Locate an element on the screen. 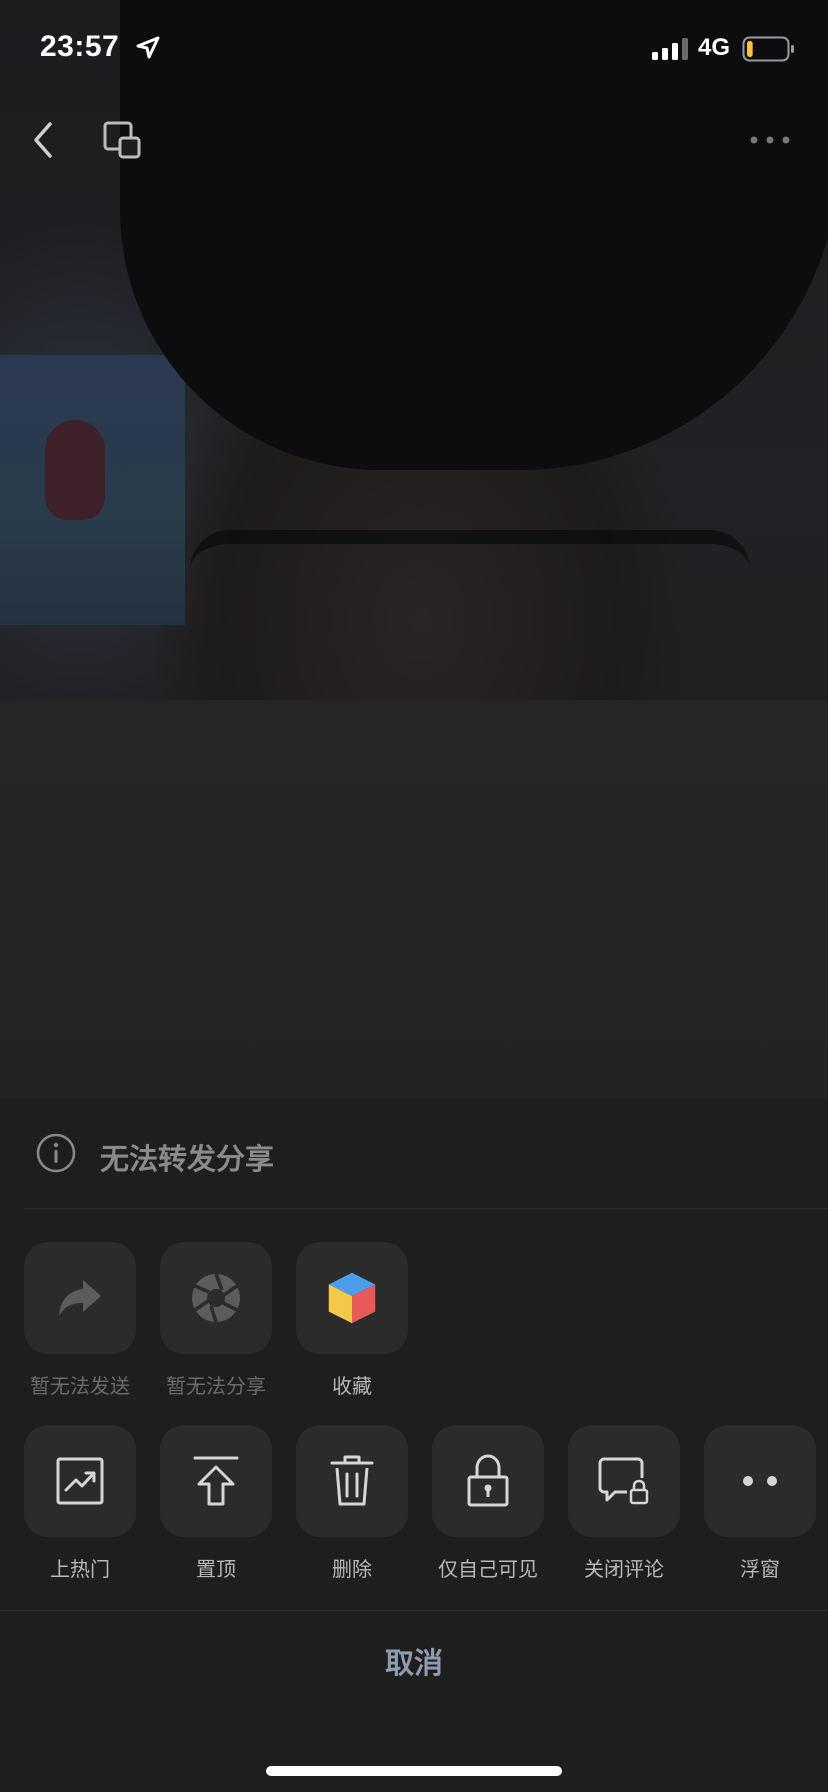 Image resolution: width=828 pixels, height=1792 pixels. float-window-tile is located at coordinates (760, 1481).